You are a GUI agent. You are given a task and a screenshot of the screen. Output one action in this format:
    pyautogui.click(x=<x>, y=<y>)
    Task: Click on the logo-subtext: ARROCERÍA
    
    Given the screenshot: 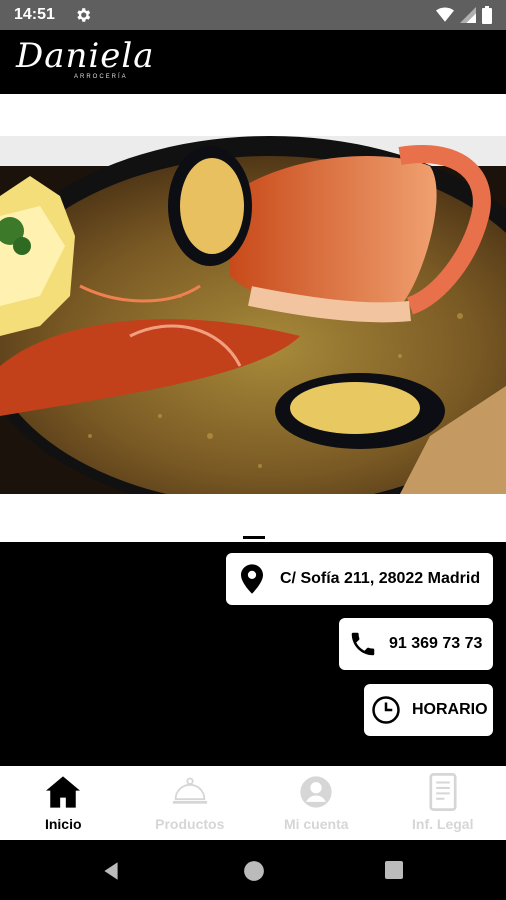 What is the action you would take?
    pyautogui.click(x=101, y=77)
    